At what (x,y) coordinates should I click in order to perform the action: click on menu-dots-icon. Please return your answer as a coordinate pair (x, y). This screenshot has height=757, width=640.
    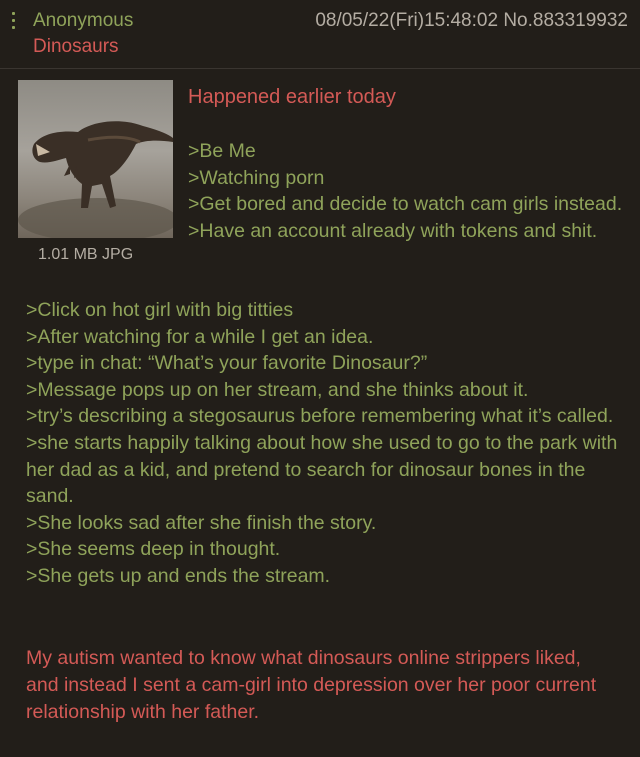
    Looking at the image, I should click on (14, 23).